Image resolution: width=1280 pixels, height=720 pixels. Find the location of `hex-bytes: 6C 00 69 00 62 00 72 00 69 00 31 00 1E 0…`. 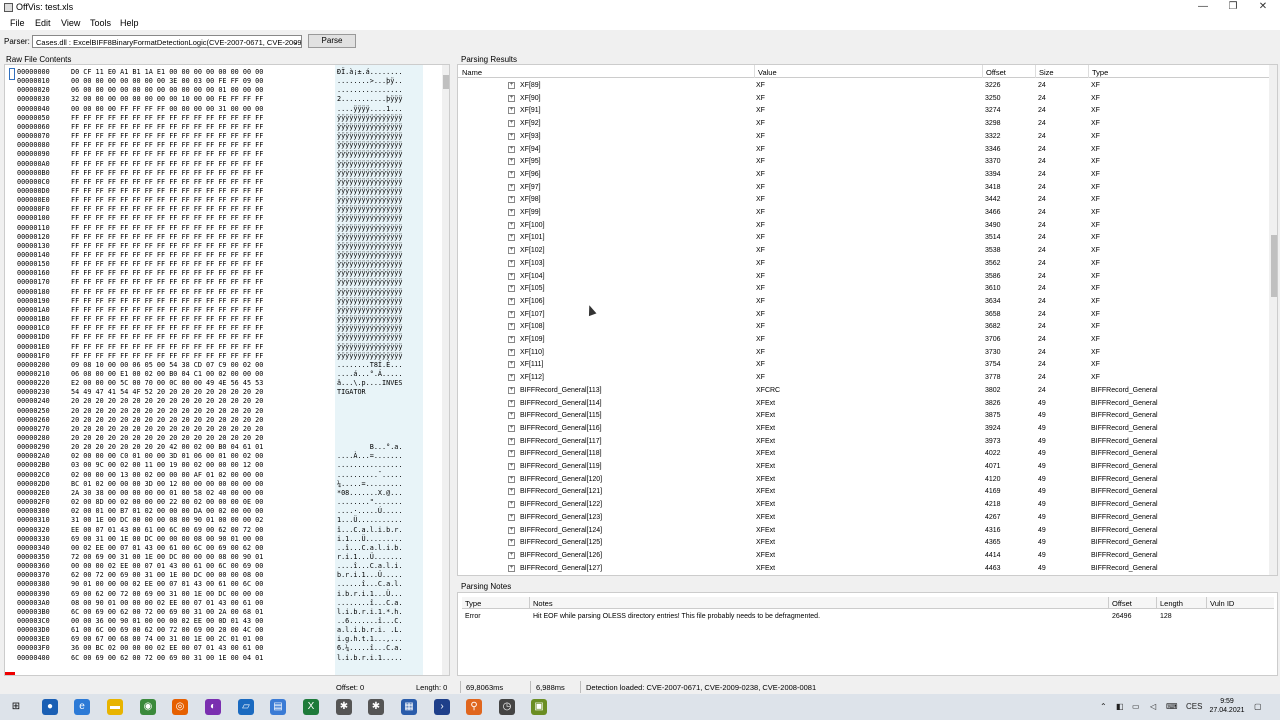

hex-bytes: 6C 00 69 00 62 00 72 00 69 00 31 00 1E 0… is located at coordinates (167, 658).